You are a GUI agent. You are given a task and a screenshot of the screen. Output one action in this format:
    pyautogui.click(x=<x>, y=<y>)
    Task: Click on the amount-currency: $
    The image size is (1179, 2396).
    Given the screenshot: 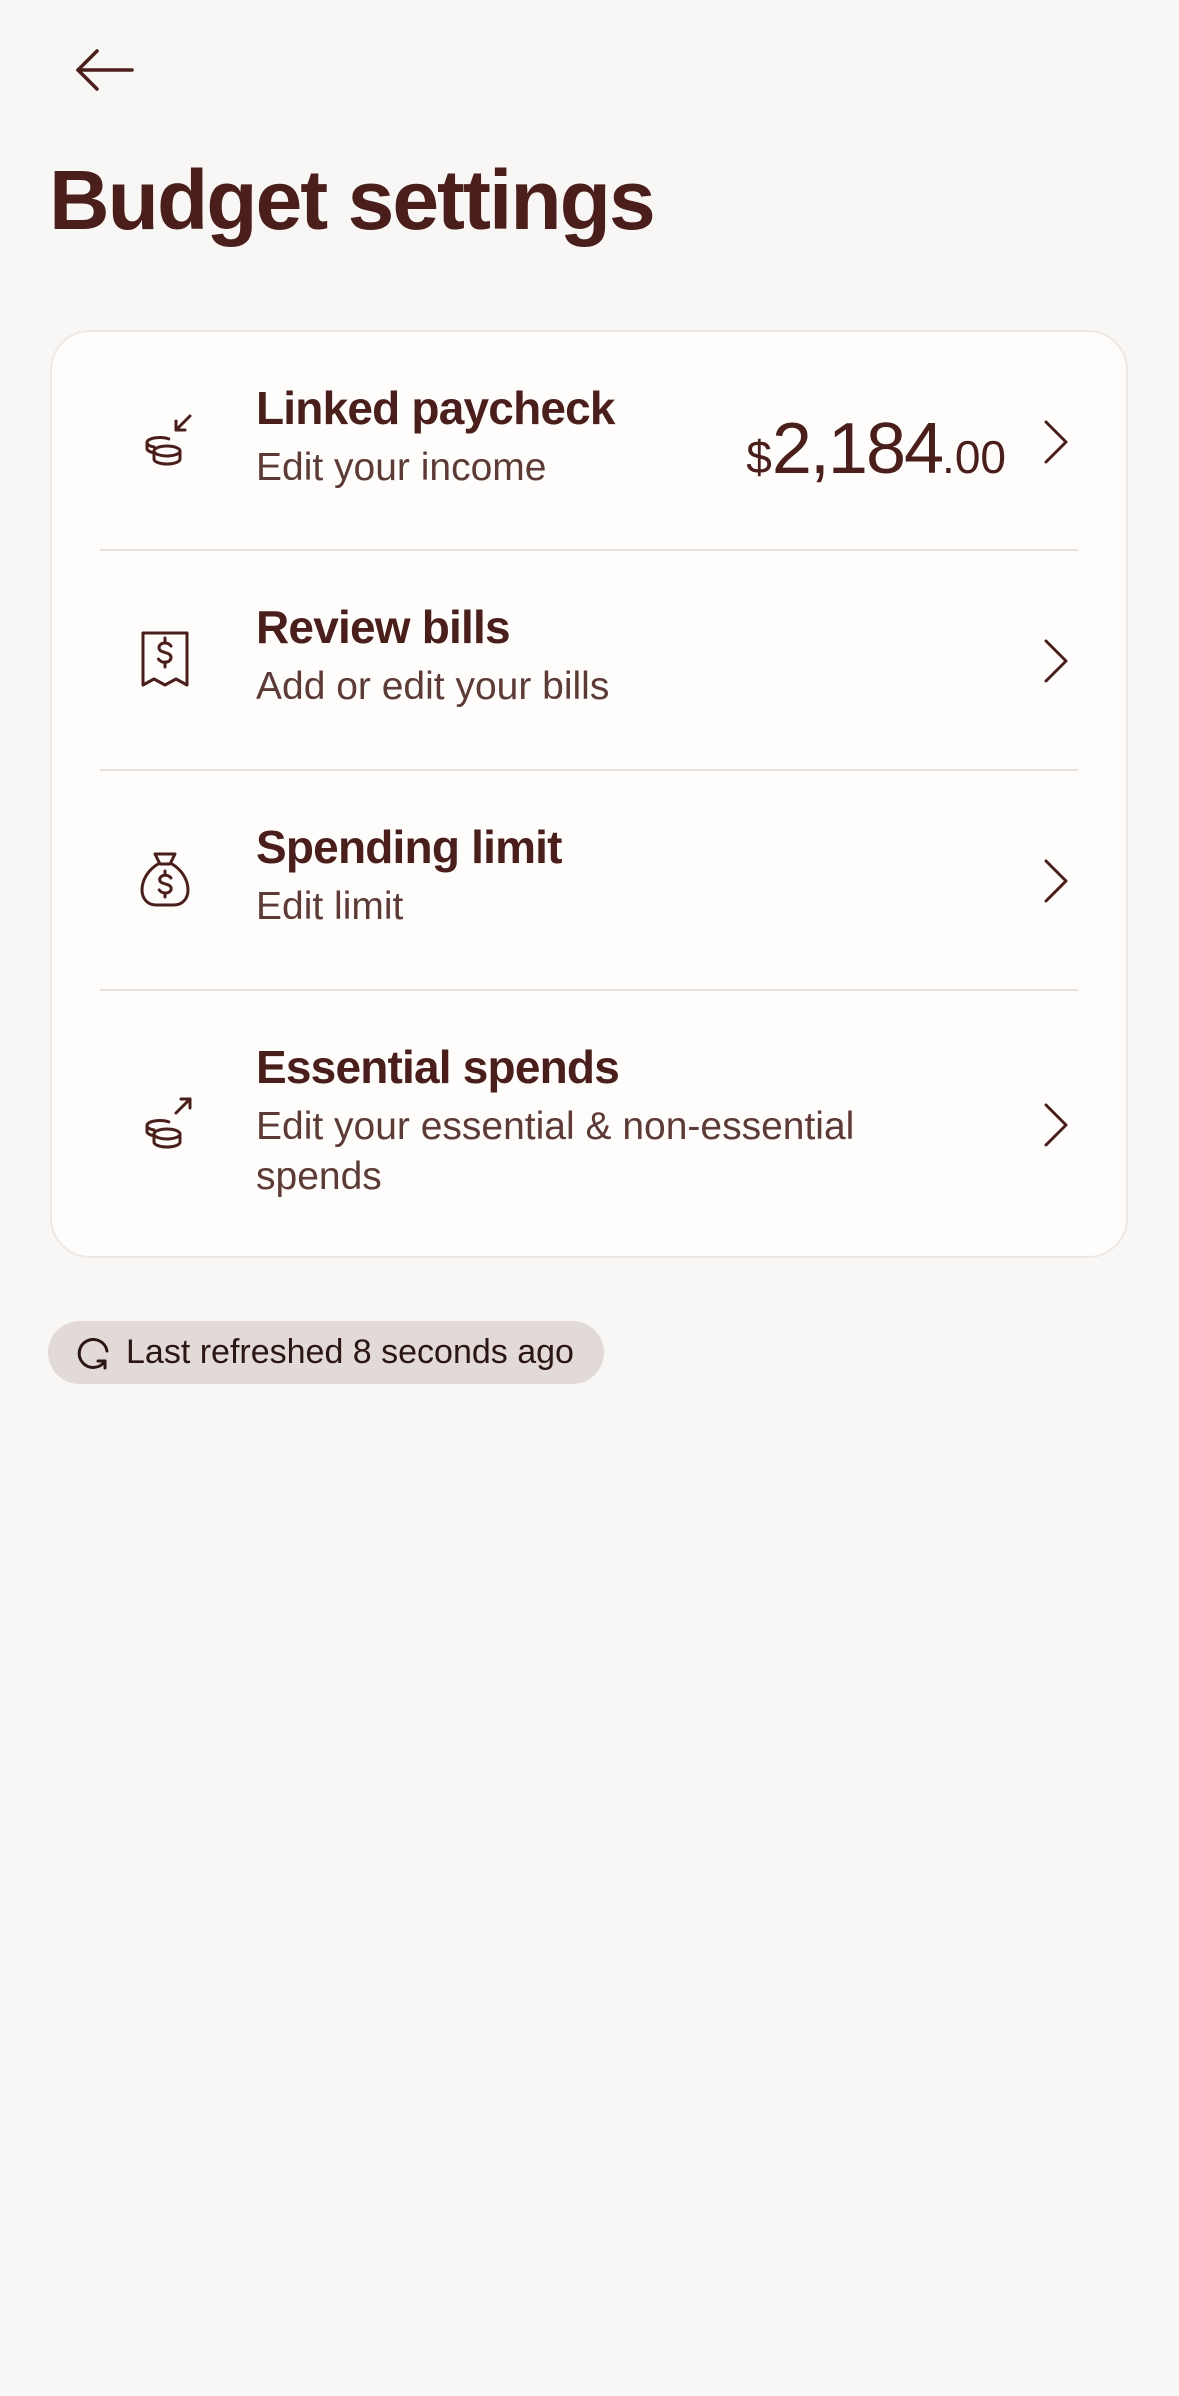 What is the action you would take?
    pyautogui.click(x=759, y=457)
    